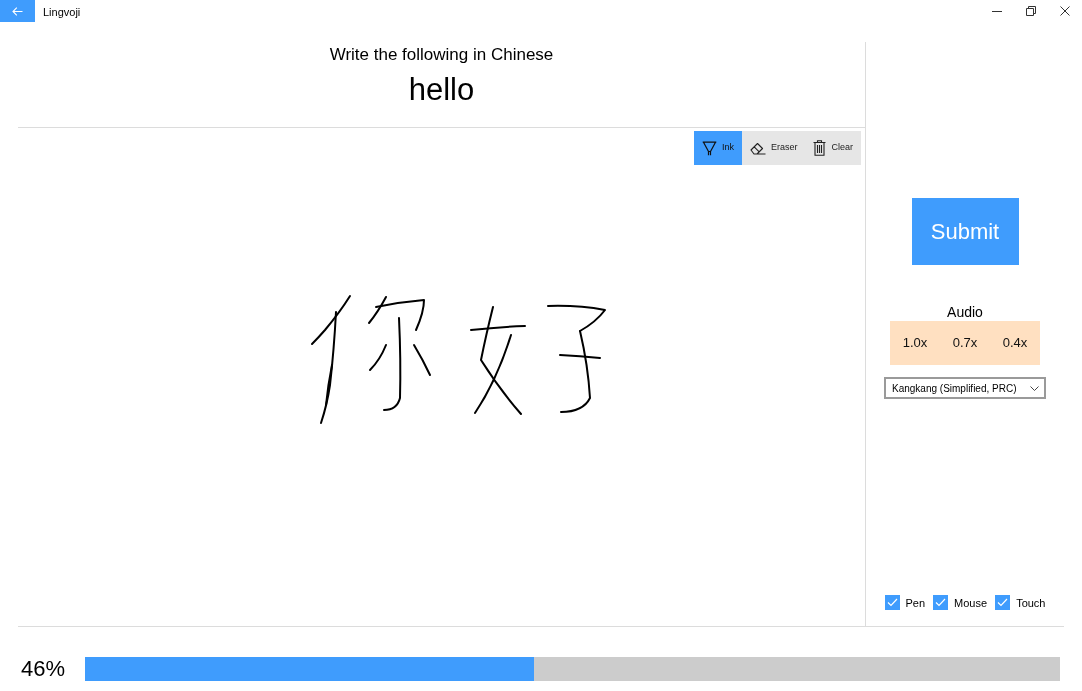  I want to click on ink-tool-button: Clear, so click(833, 148).